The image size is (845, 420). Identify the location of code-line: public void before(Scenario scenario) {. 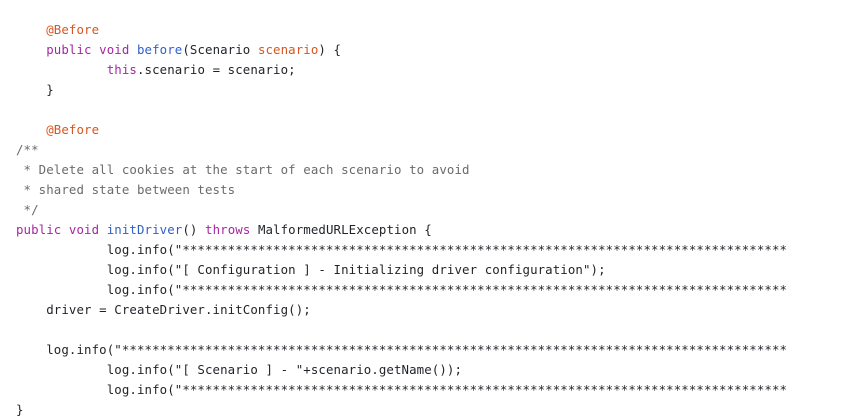
(178, 50).